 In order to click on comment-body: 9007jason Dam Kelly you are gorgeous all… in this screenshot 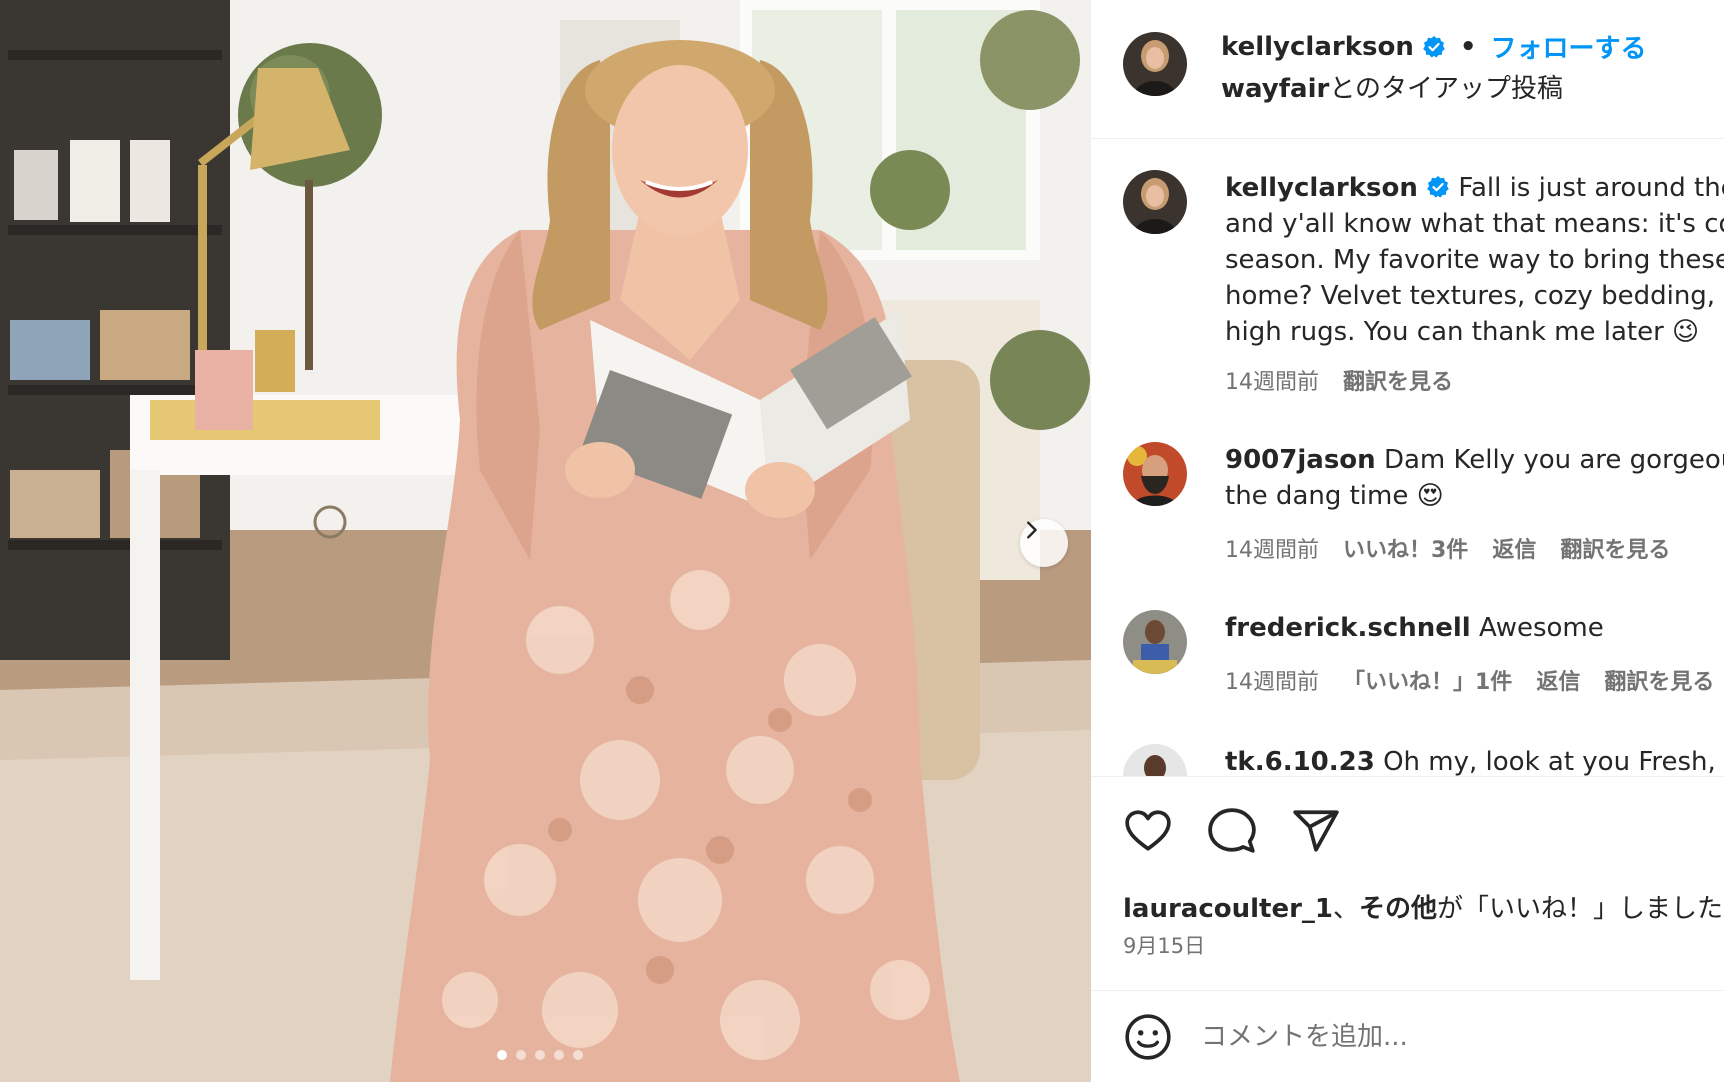, I will do `click(1474, 478)`.